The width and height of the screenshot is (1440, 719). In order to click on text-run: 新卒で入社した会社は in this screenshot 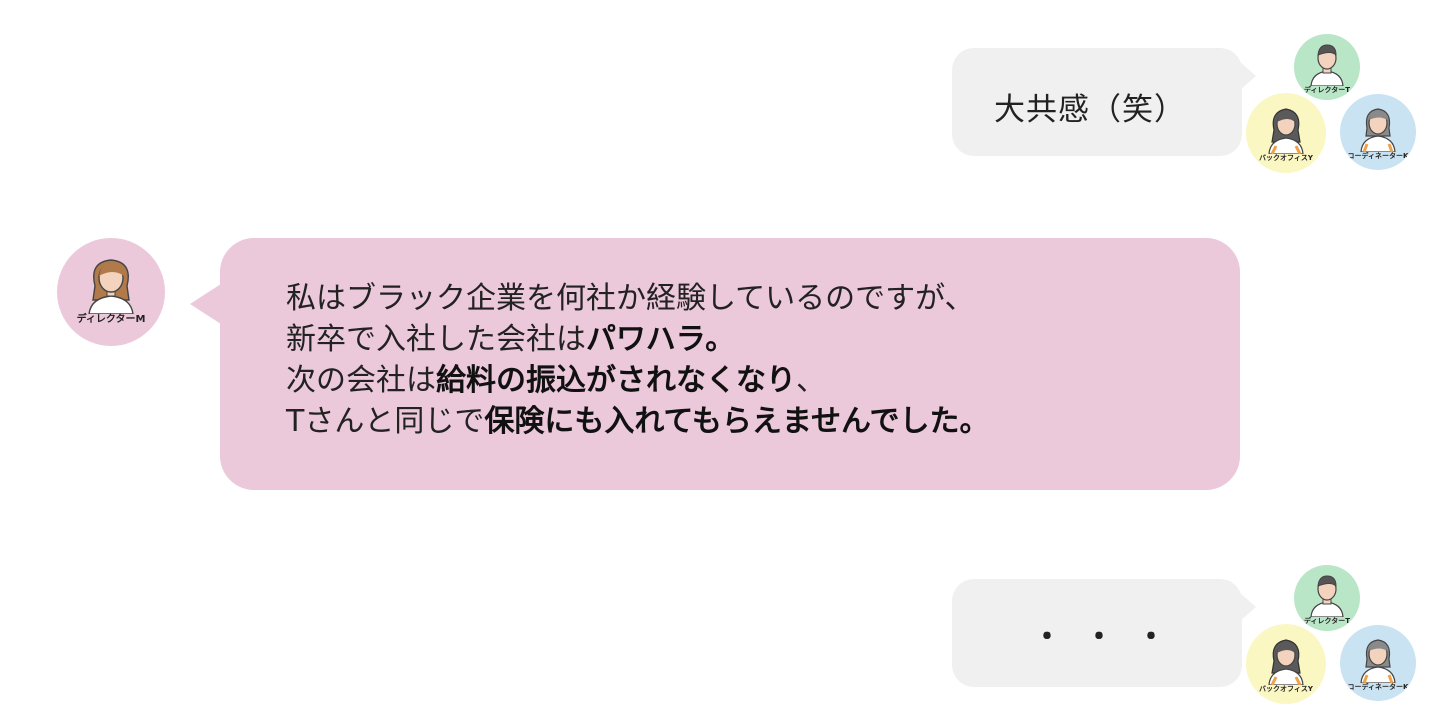, I will do `click(436, 339)`.